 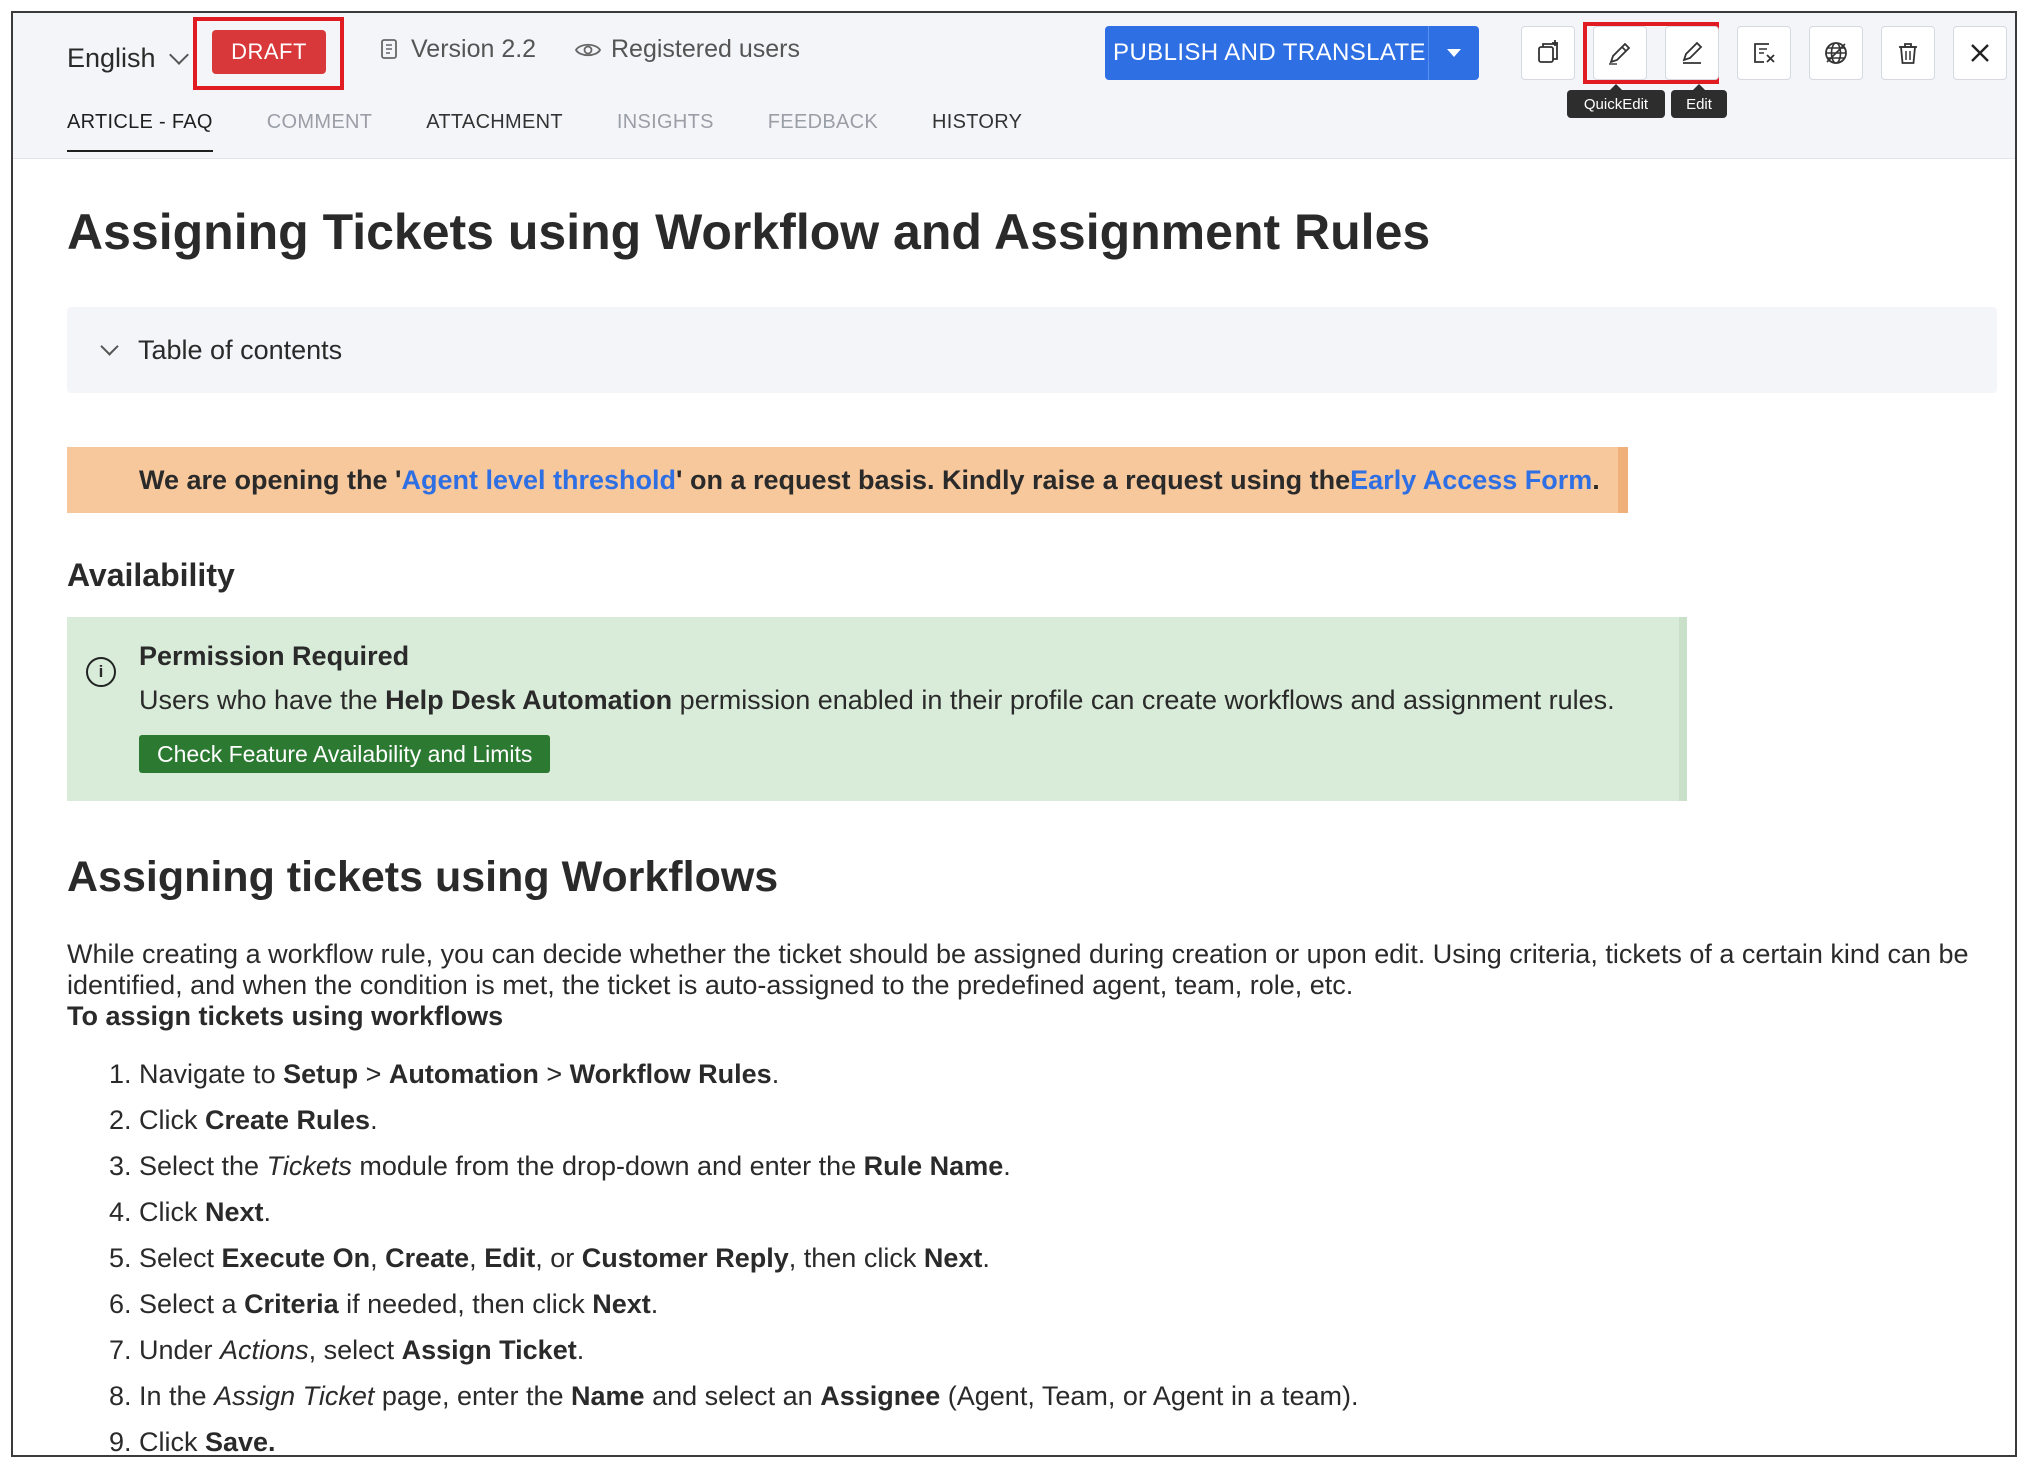 I want to click on step-item: Under Actions, select Assign Ticket., so click(x=749, y=1354).